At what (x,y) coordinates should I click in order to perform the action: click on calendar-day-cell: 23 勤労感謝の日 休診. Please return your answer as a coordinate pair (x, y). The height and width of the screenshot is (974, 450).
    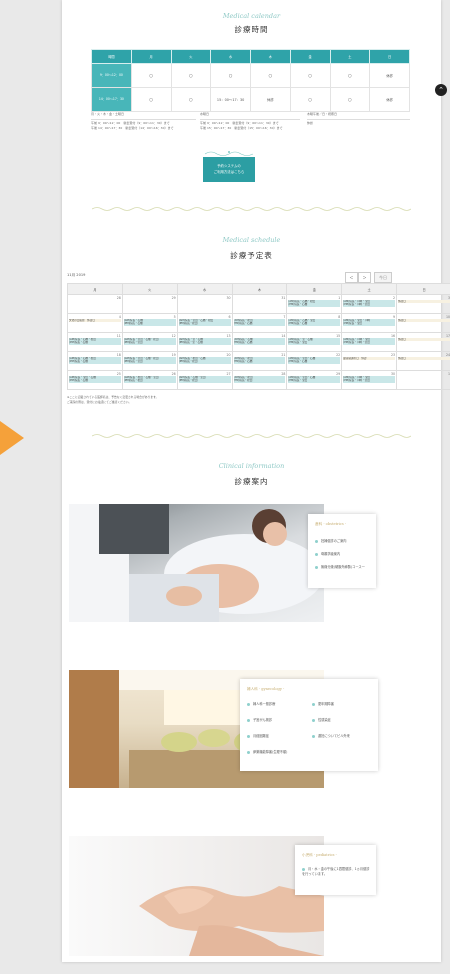
    Looking at the image, I should click on (369, 361).